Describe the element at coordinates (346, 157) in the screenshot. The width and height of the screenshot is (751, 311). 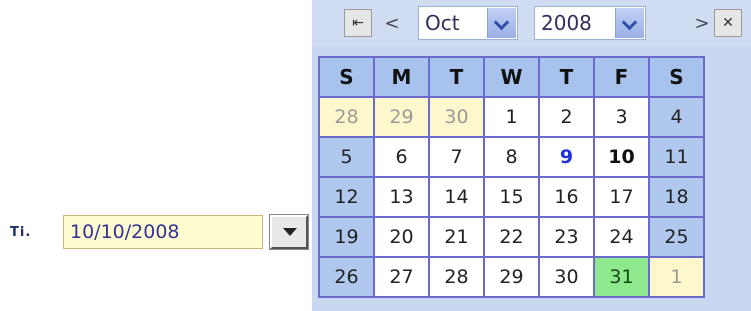
I see `calendar-day: 5` at that location.